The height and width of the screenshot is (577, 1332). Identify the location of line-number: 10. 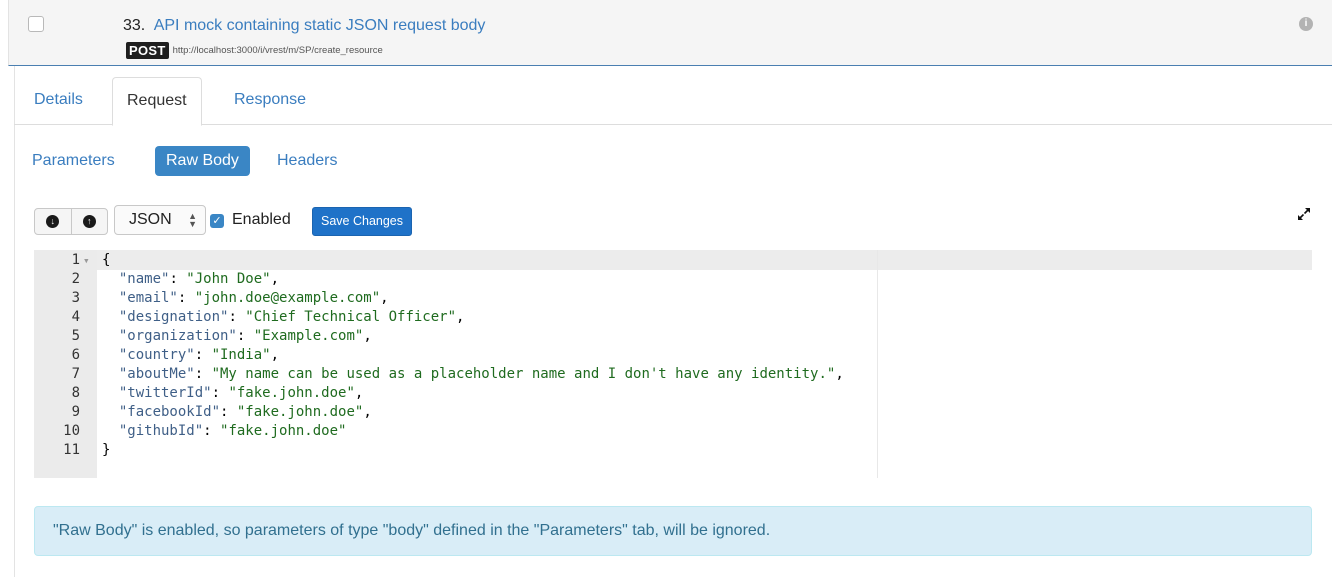
(71, 431).